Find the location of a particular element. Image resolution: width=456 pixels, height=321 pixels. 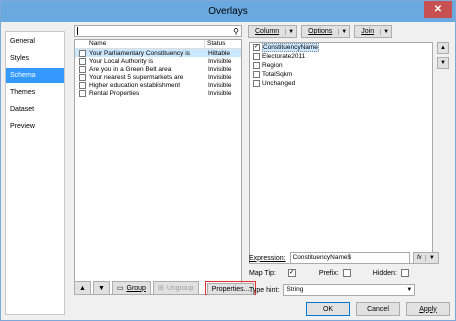

field-toolbar: Column ▼ Options ▼ Join ▼ is located at coordinates (320, 31).